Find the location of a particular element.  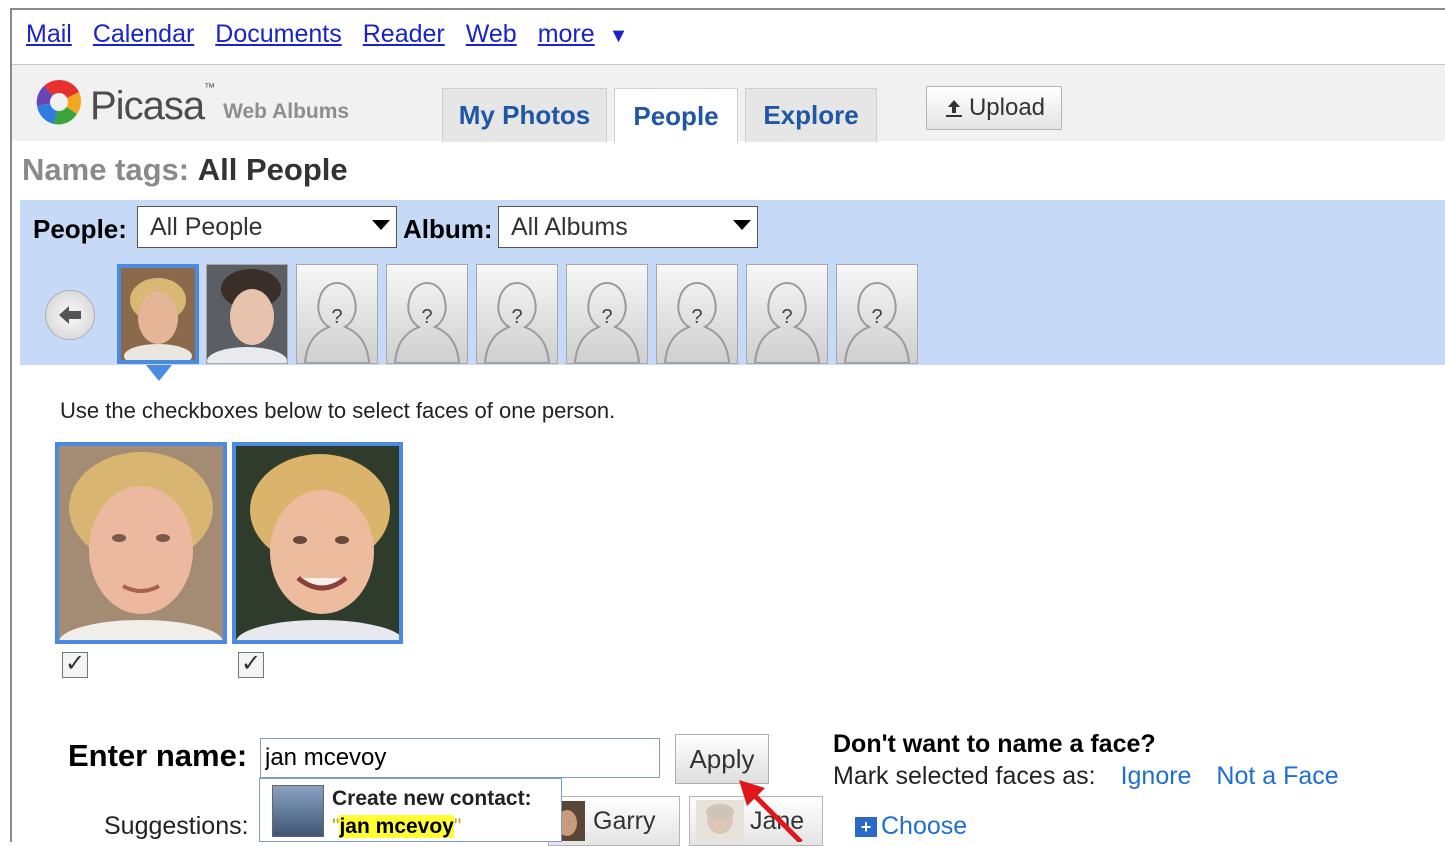

logo-trademark: ™ is located at coordinates (210, 88).